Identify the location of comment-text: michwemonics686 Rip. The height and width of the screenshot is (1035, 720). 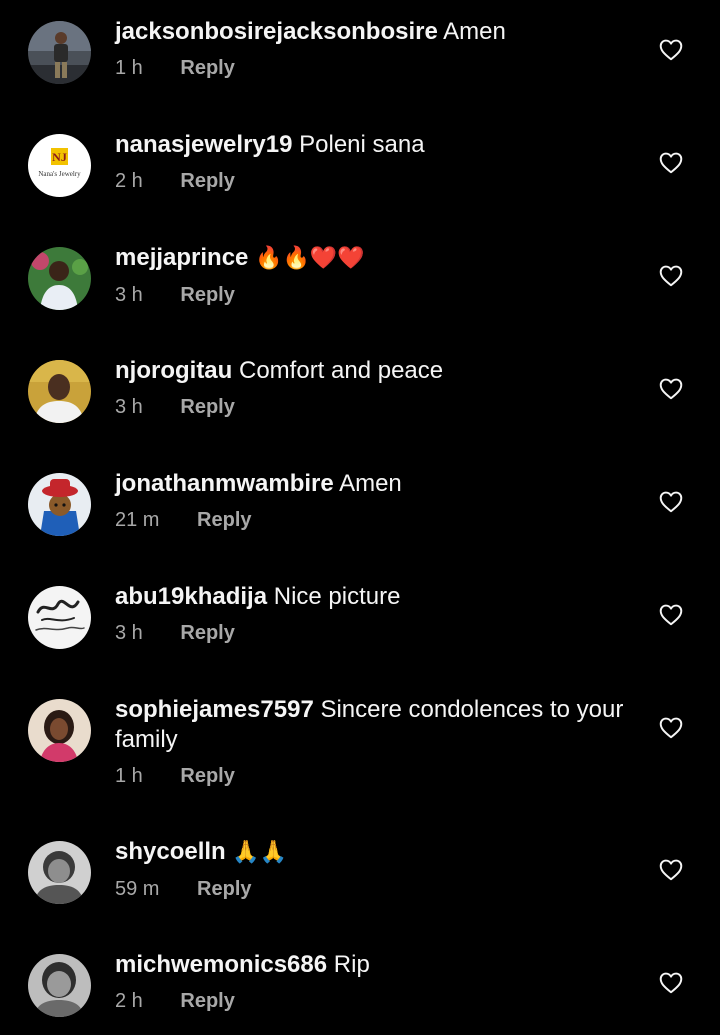
(377, 965).